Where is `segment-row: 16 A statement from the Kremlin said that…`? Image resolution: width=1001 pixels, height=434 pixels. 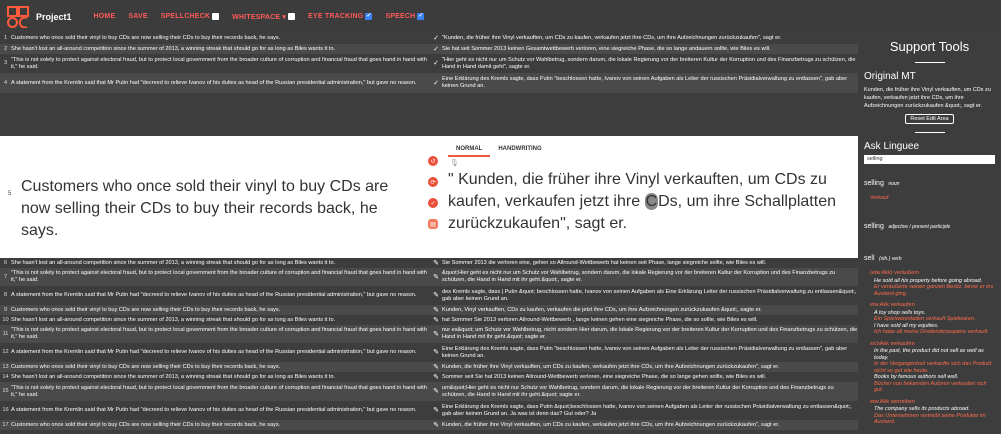 segment-row: 16 A statement from the Kremlin said that… is located at coordinates (429, 410).